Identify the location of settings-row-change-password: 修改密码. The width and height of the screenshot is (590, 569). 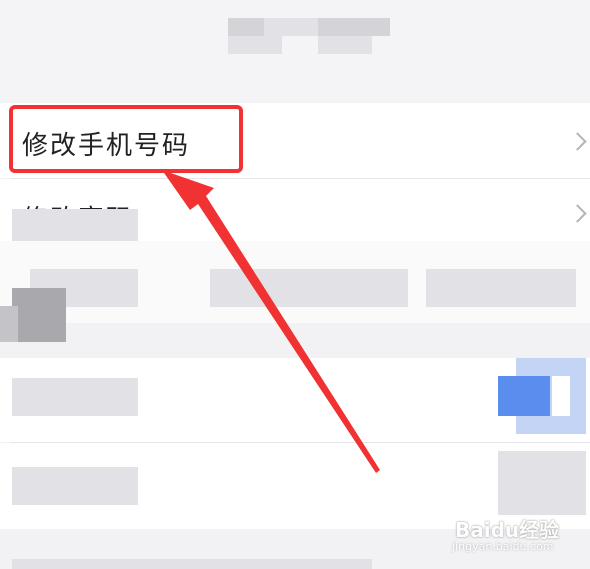
(295, 210).